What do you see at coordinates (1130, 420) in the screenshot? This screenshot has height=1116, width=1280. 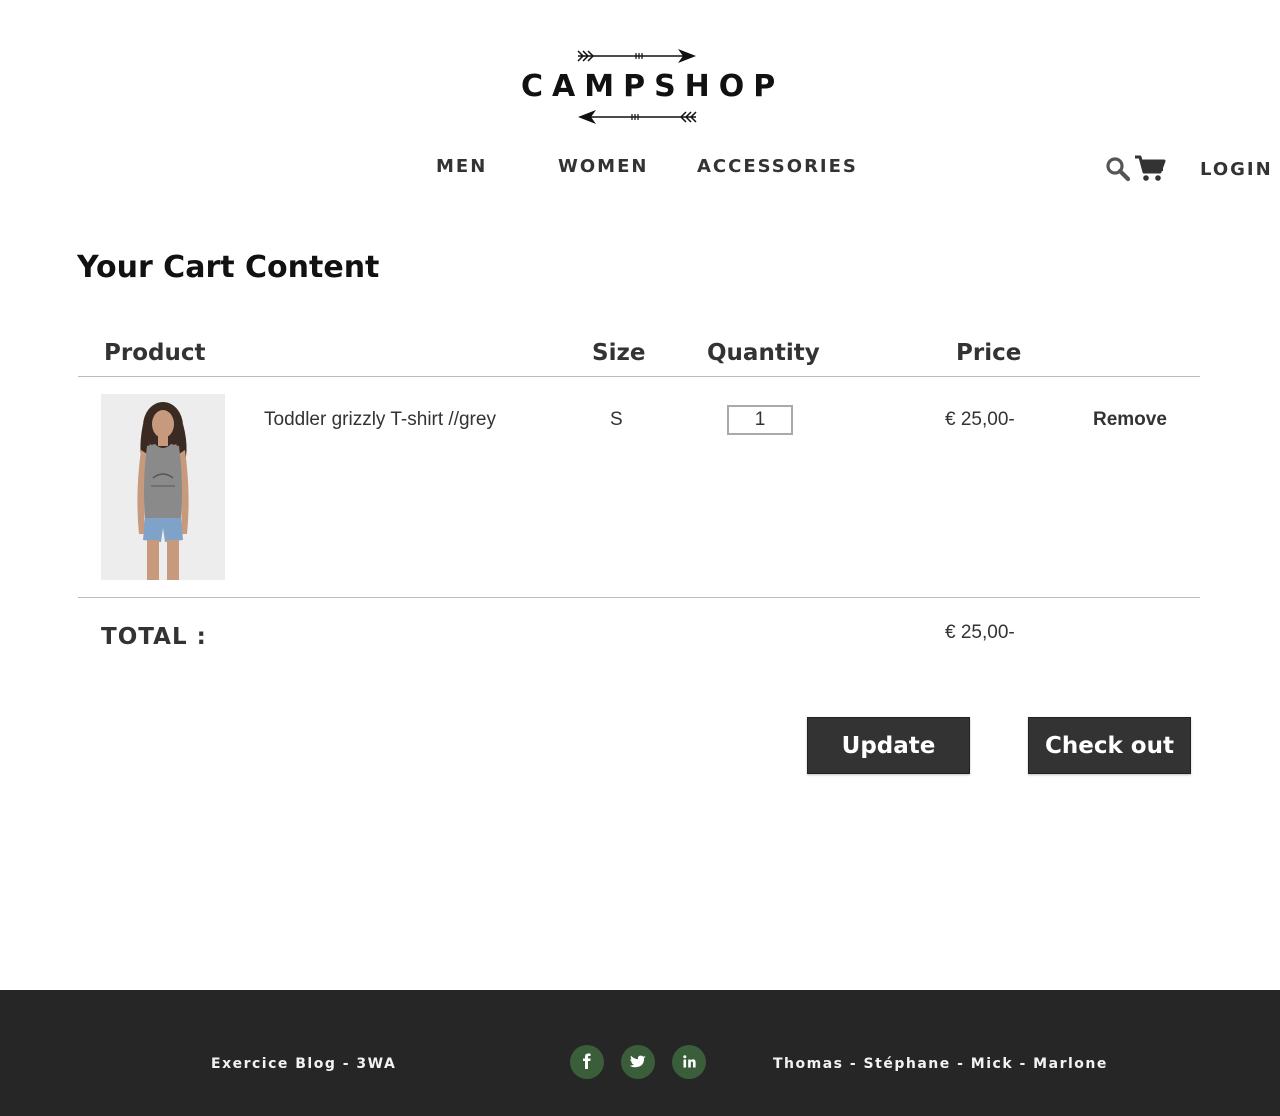 I see `remove-item-link: Remove` at bounding box center [1130, 420].